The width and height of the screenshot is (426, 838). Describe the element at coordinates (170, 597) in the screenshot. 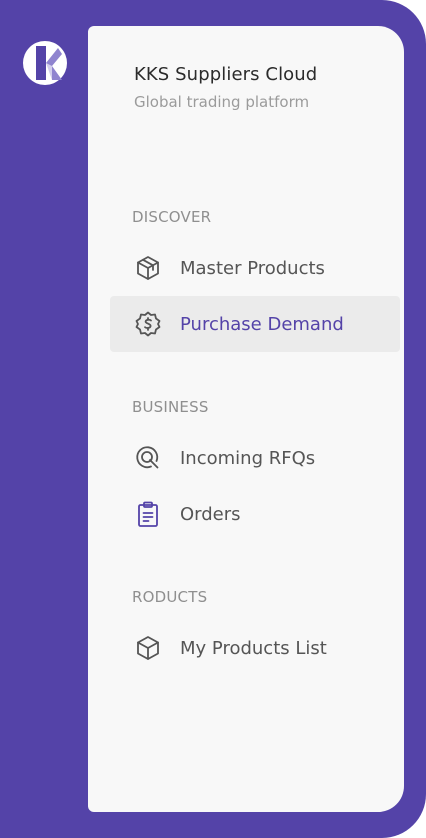

I see `section-products: RODUCTS` at that location.